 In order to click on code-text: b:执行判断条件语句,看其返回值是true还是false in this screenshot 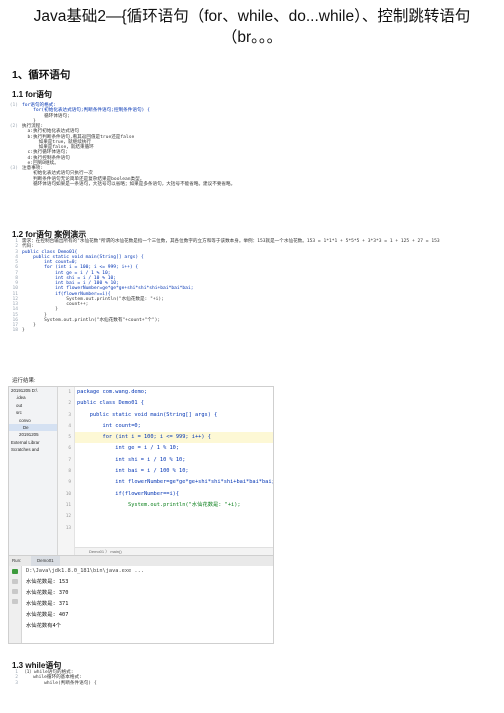, I will do `click(78, 137)`.